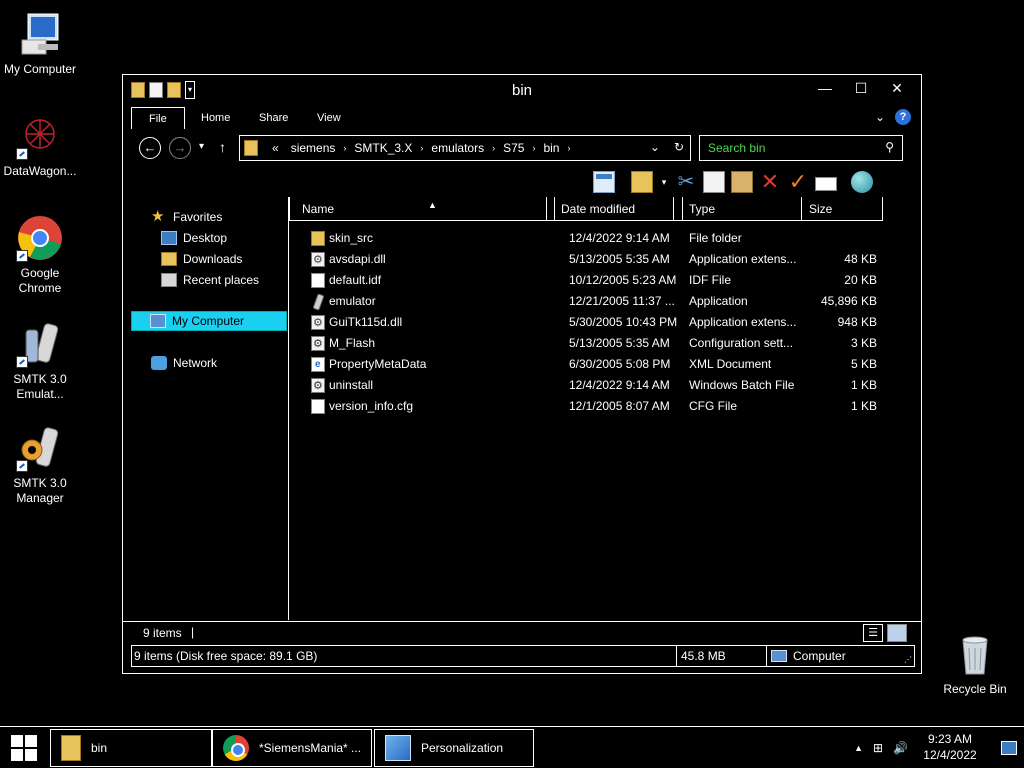  Describe the element at coordinates (798, 182) in the screenshot. I see `checkmark-icon: ✓` at that location.